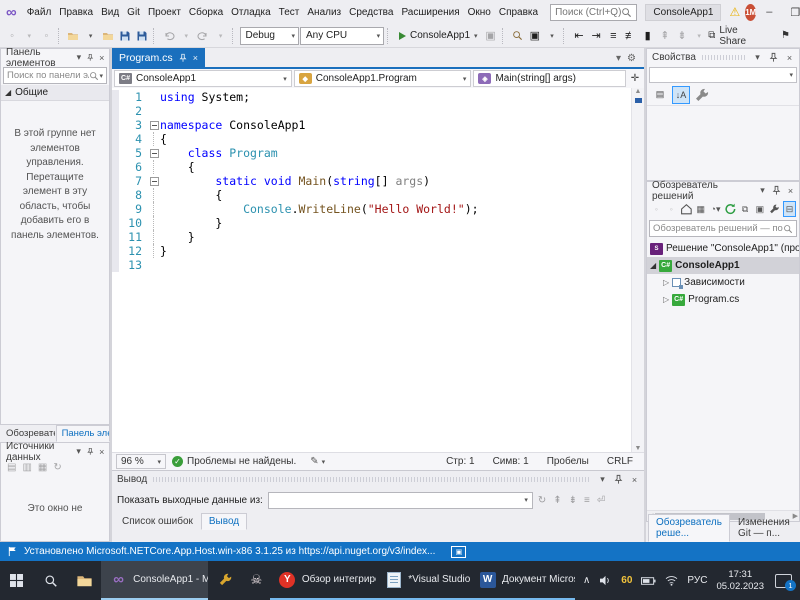  Describe the element at coordinates (774, 209) in the screenshot. I see `properties-wrench-icon` at that location.